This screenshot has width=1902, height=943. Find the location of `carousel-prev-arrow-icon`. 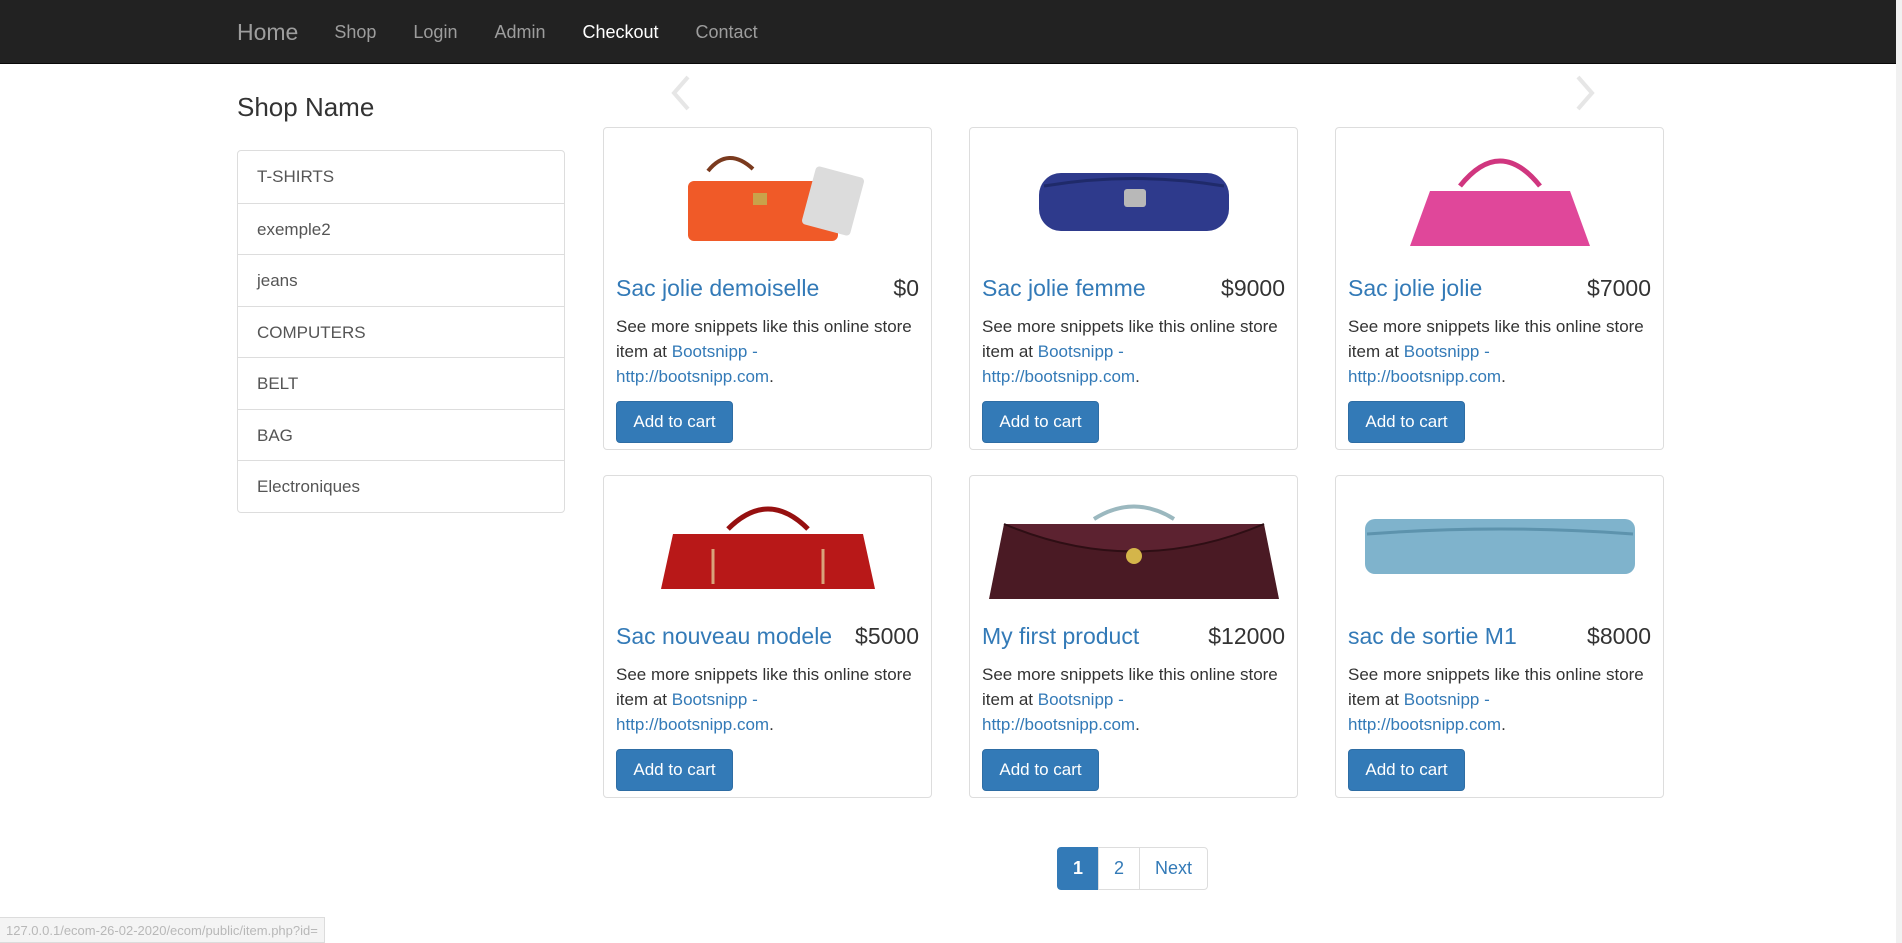

carousel-prev-arrow-icon is located at coordinates (680, 93).